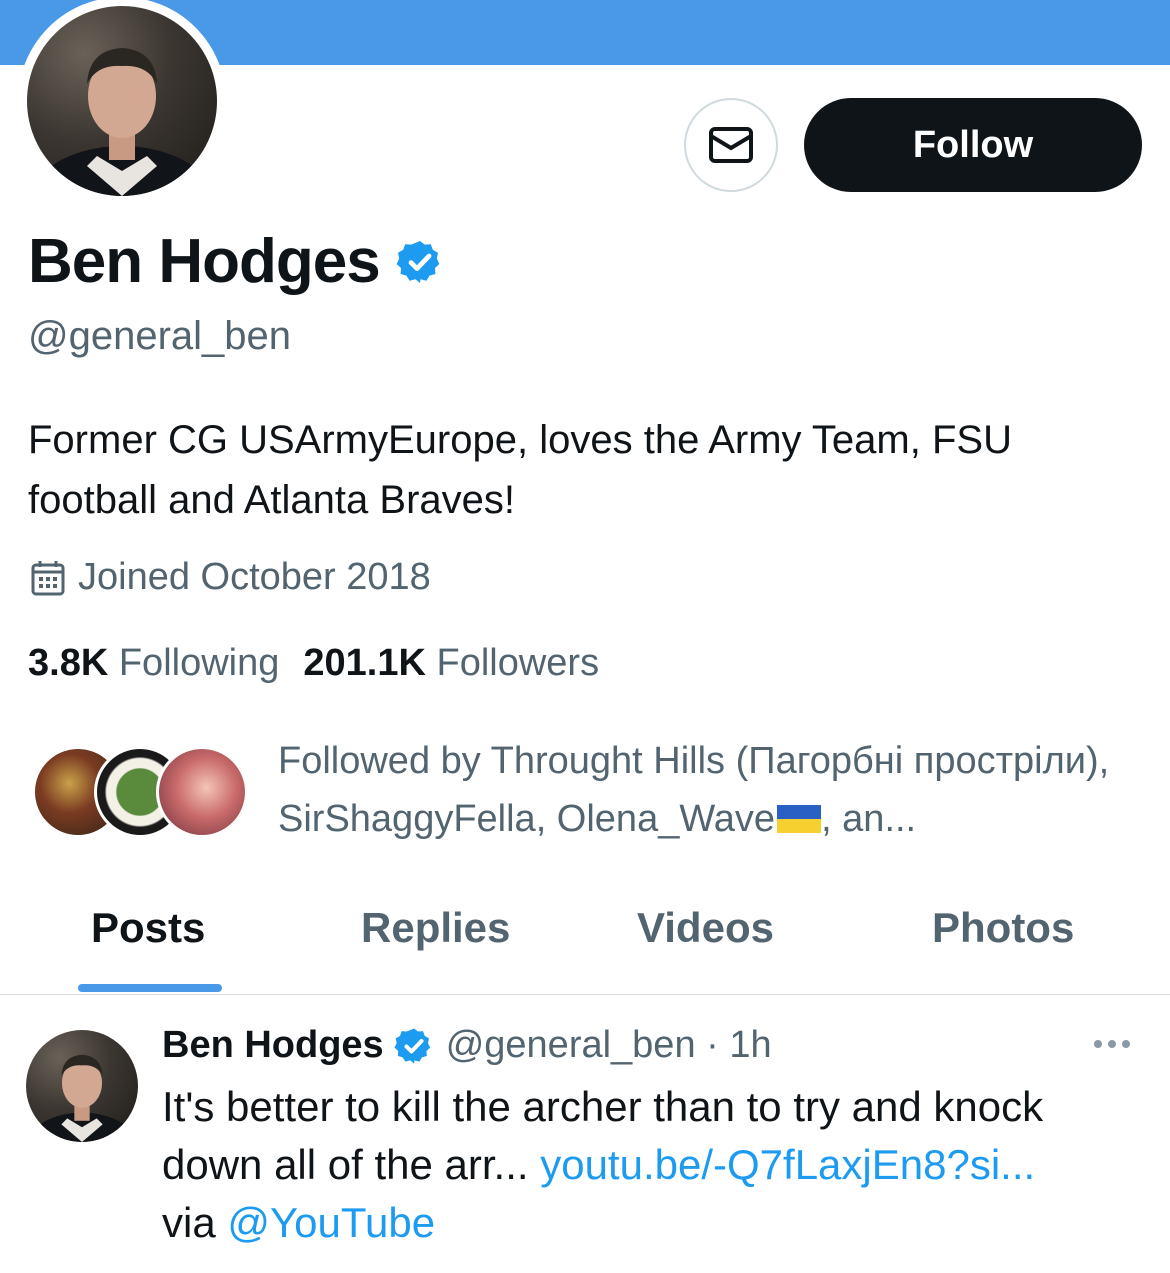 The image size is (1170, 1273). I want to click on tab-photos: Photos, so click(1003, 928).